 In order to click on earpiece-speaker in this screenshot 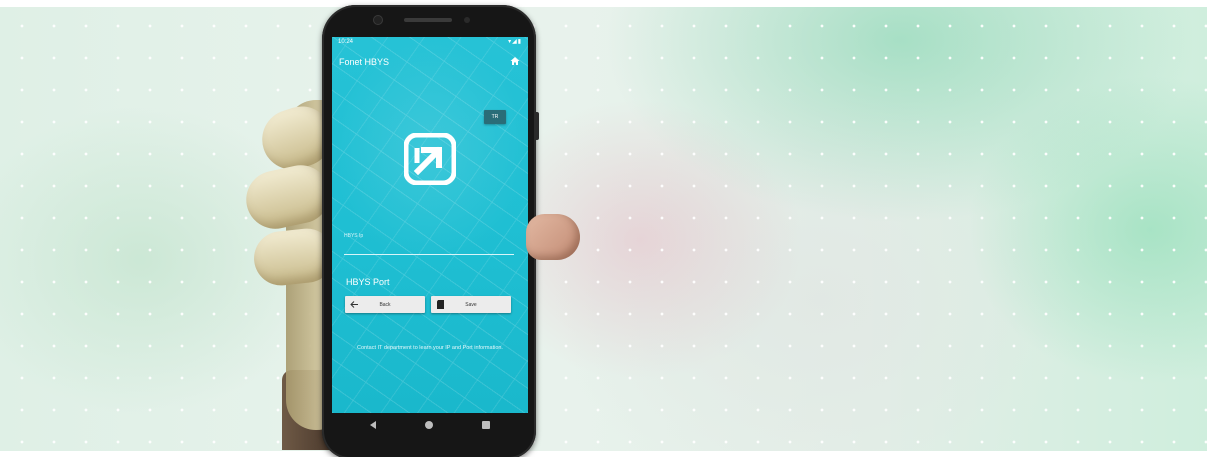, I will do `click(428, 20)`.